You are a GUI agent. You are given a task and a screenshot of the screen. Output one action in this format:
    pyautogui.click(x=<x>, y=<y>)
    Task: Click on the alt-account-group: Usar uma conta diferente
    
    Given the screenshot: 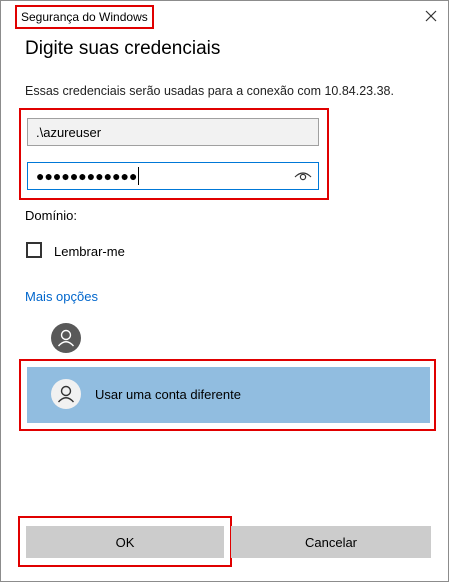 What is the action you would take?
    pyautogui.click(x=227, y=395)
    